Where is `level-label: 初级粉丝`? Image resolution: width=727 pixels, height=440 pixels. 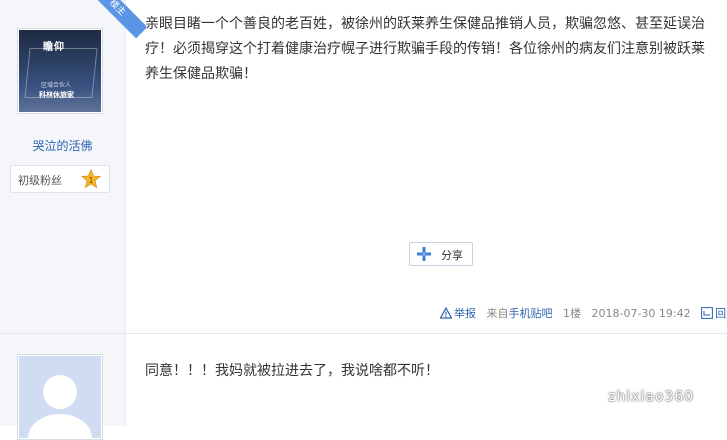 level-label: 初级粉丝 is located at coordinates (40, 180).